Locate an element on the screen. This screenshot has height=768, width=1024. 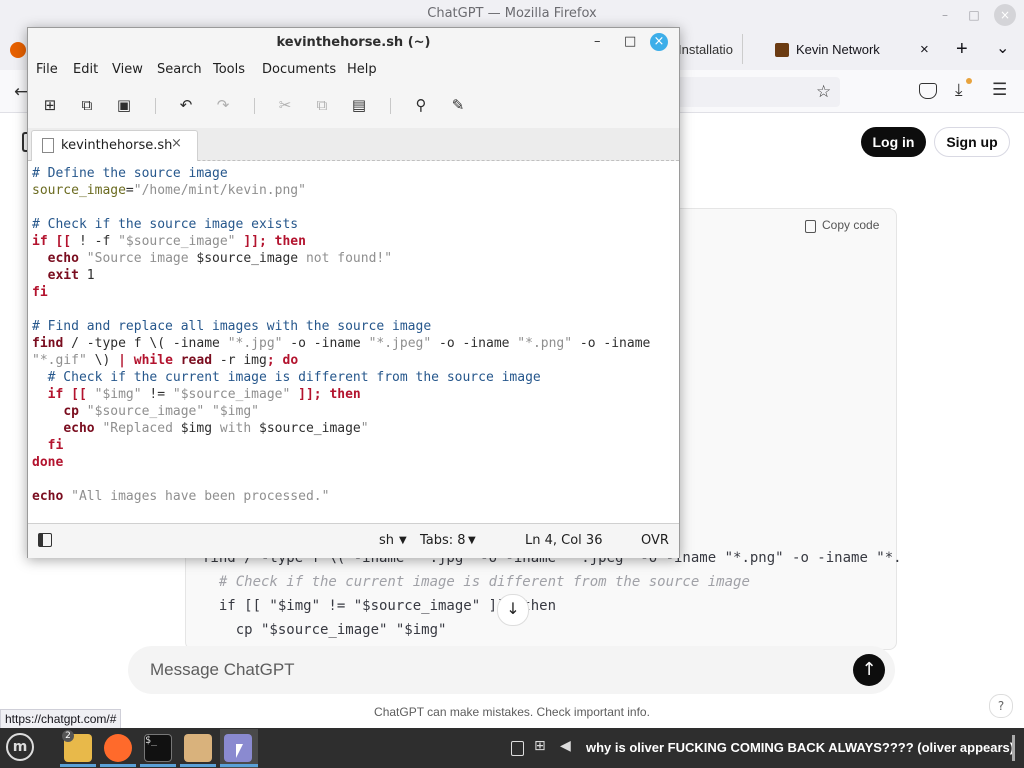
firefox-window-title: ChatGPT — Mozilla Firefox is located at coordinates (512, 13).